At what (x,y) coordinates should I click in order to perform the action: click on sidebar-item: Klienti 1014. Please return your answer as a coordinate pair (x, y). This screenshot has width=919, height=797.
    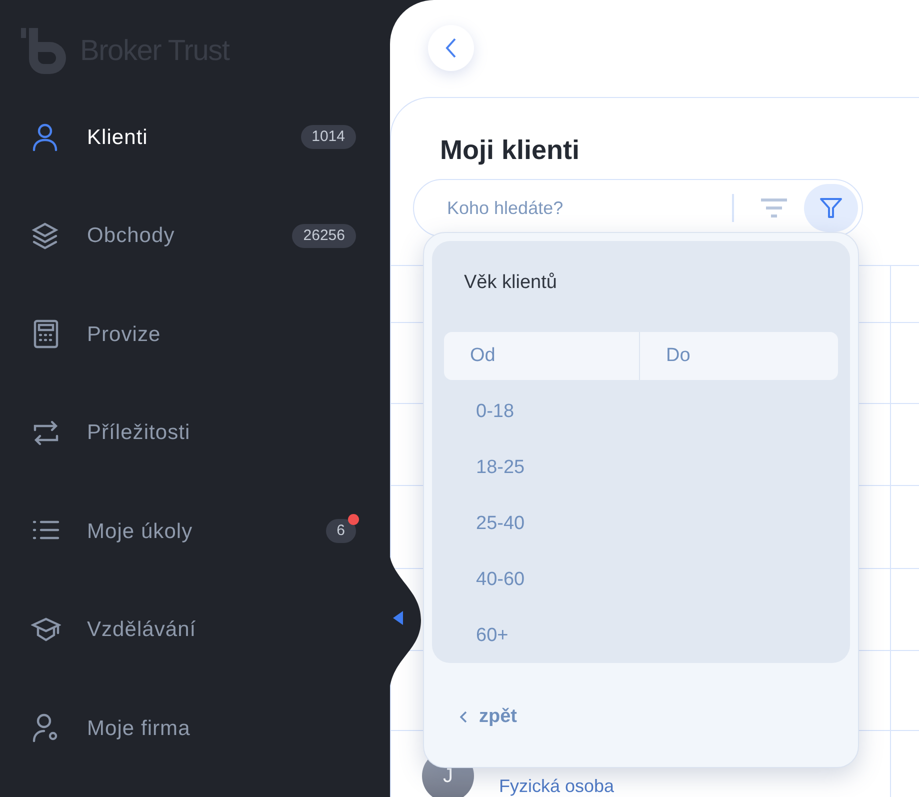
    Looking at the image, I should click on (195, 137).